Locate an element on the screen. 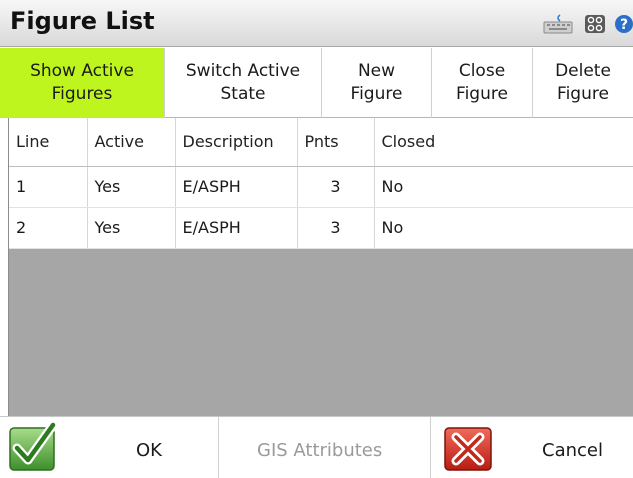  table-row: 1 Yes E/ASPH 3 No is located at coordinates (321, 187).